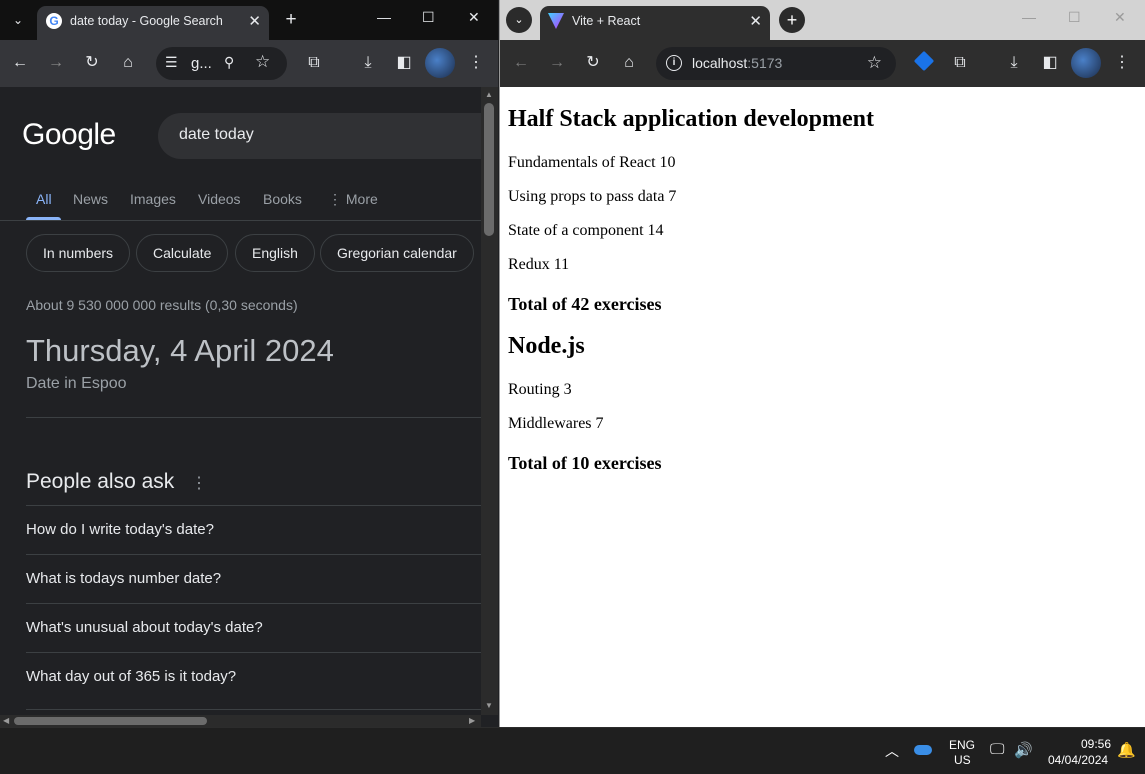 The height and width of the screenshot is (774, 1145). Describe the element at coordinates (585, 304) in the screenshot. I see `exercise-total: Total of 42 exercises` at that location.